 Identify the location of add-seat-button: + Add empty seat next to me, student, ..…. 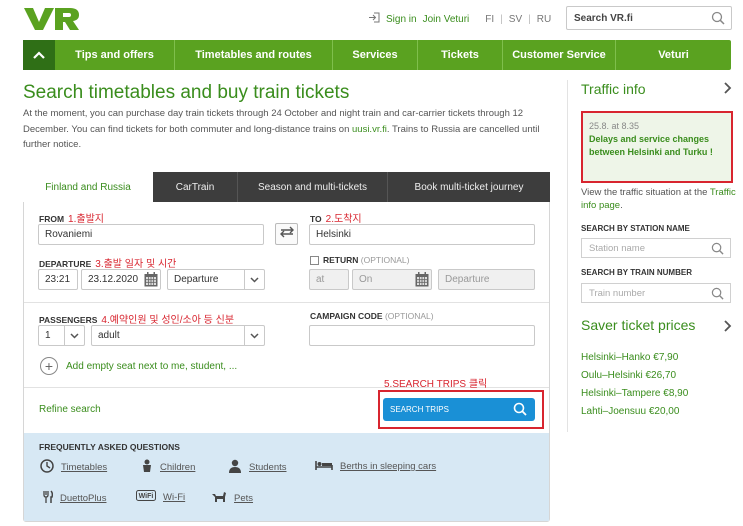
(138, 366).